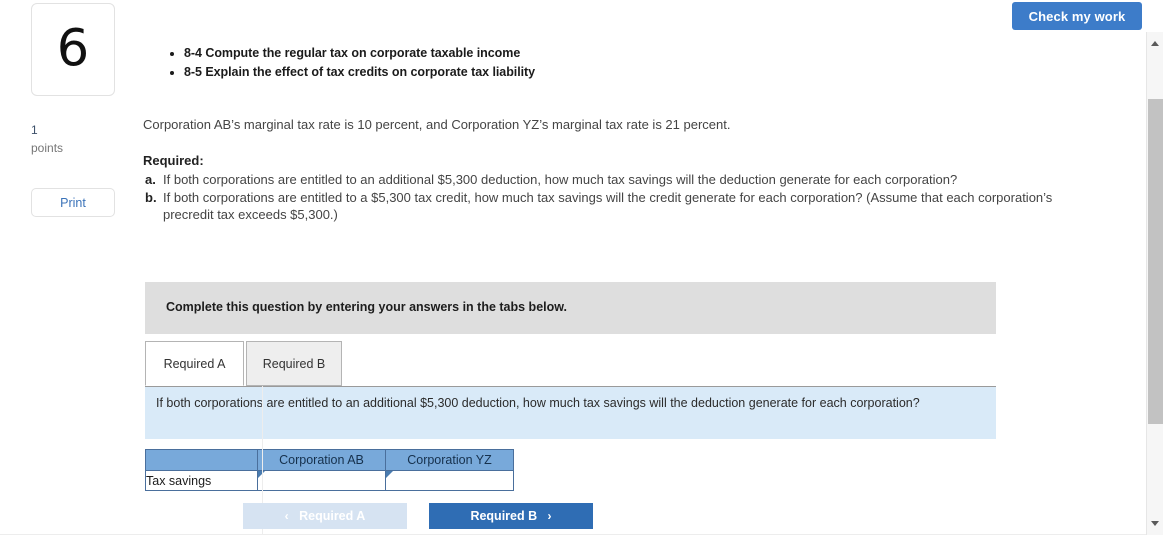 The height and width of the screenshot is (536, 1163). I want to click on table-header-row: Corporation AB Corporation YZ, so click(329, 460).